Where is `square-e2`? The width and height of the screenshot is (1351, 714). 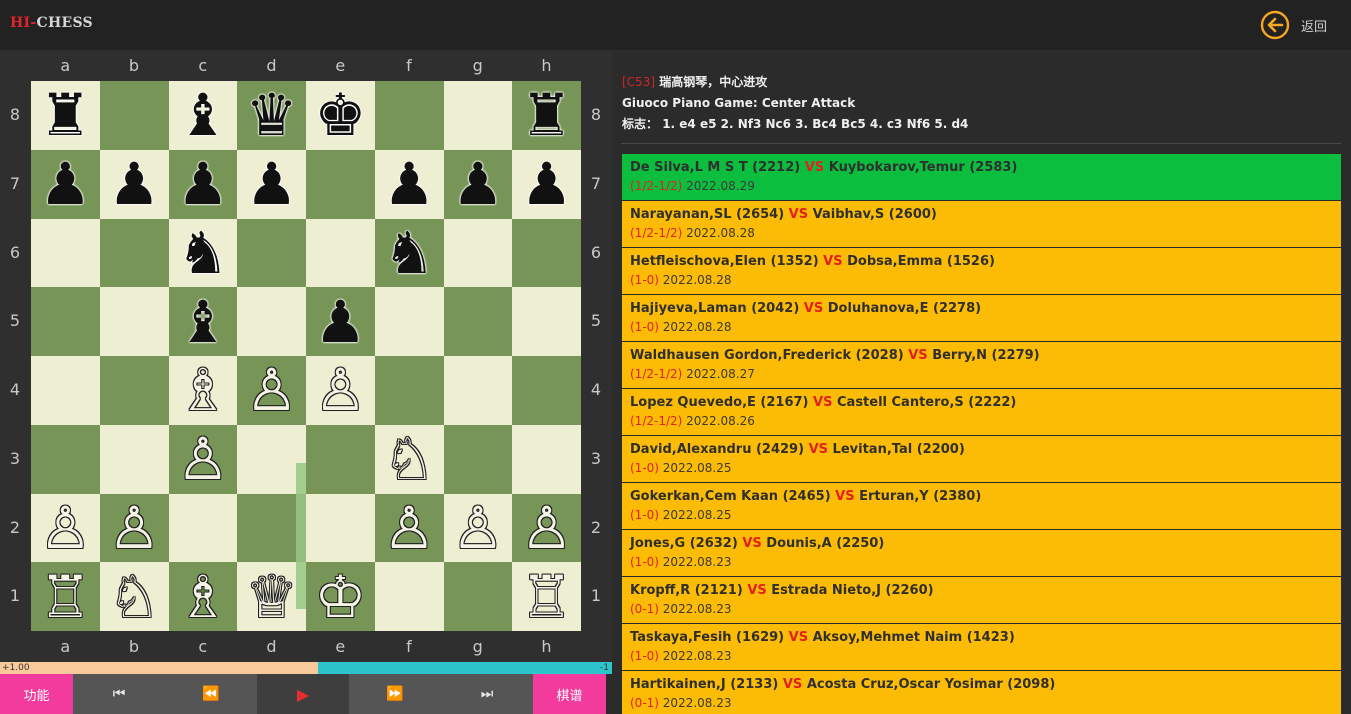 square-e2 is located at coordinates (340, 528).